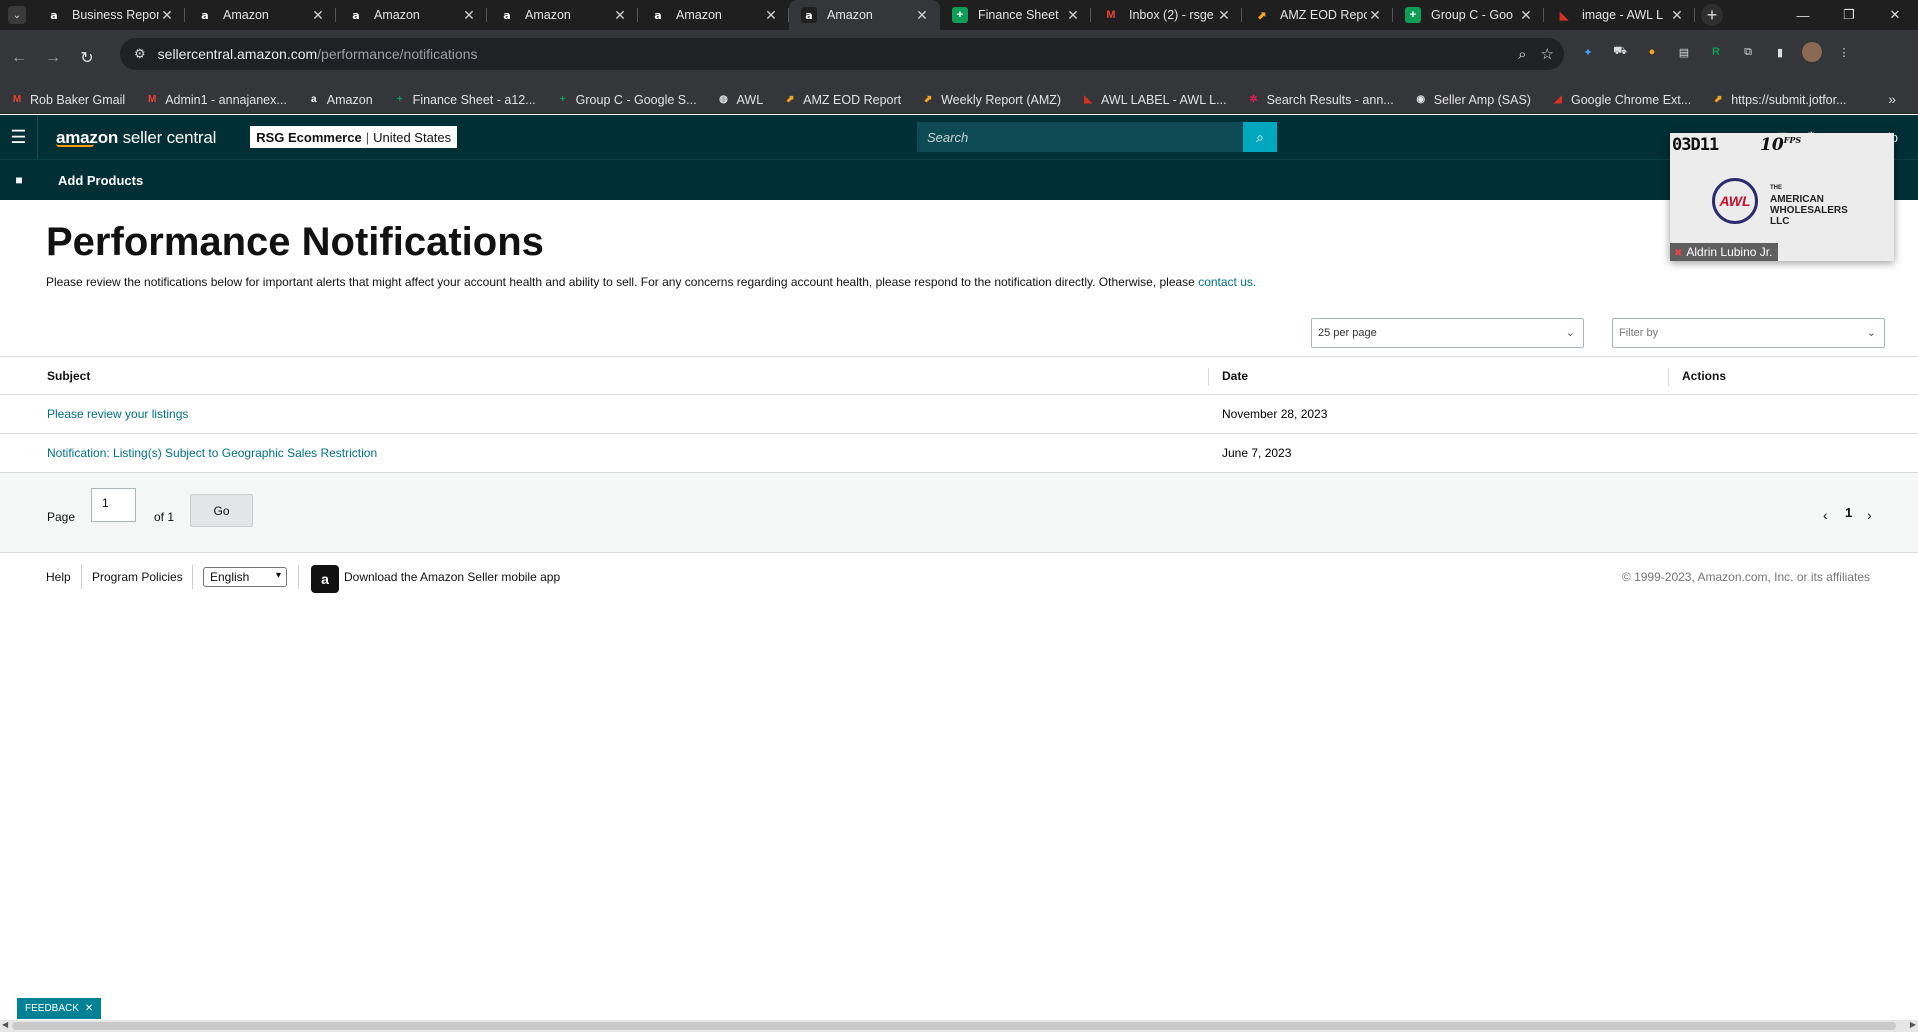  What do you see at coordinates (1848, 512) in the screenshot?
I see `current-page-number: 1` at bounding box center [1848, 512].